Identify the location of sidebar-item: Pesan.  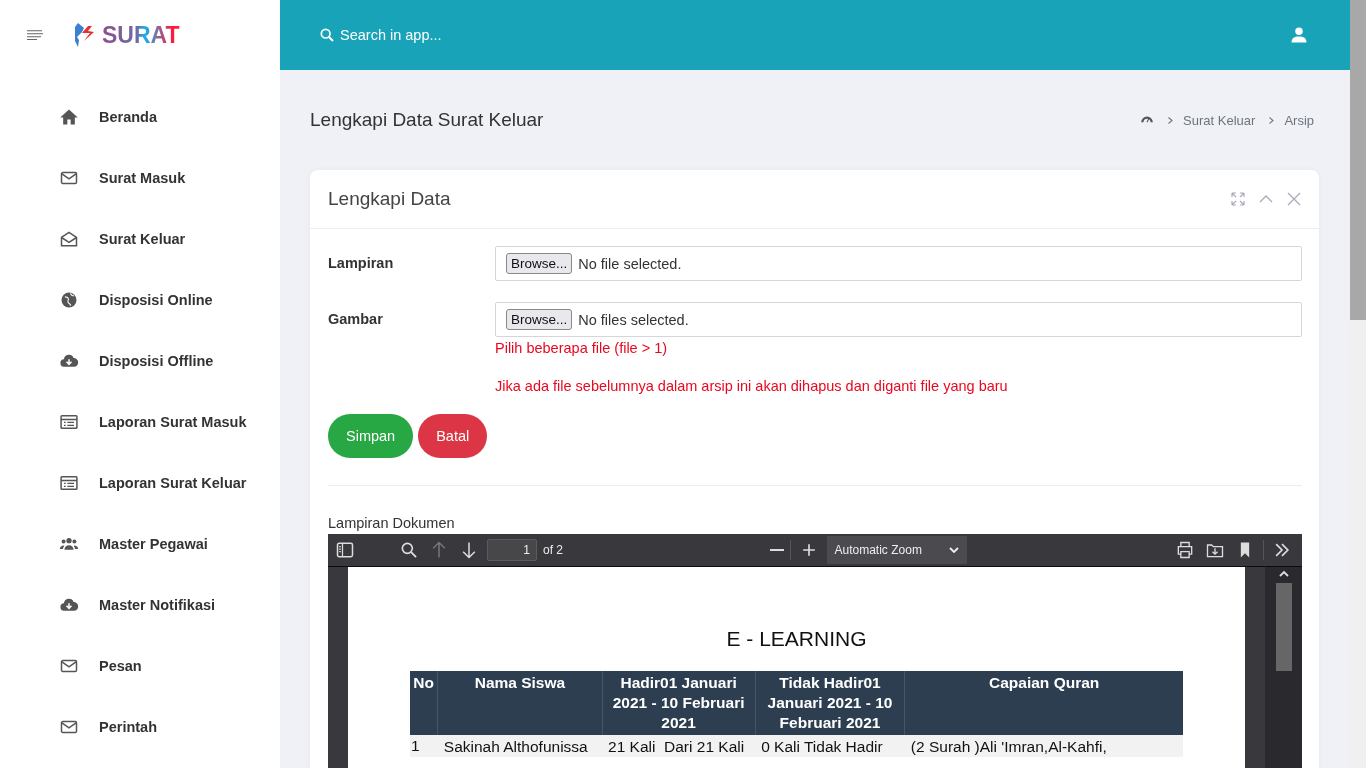
(140, 665).